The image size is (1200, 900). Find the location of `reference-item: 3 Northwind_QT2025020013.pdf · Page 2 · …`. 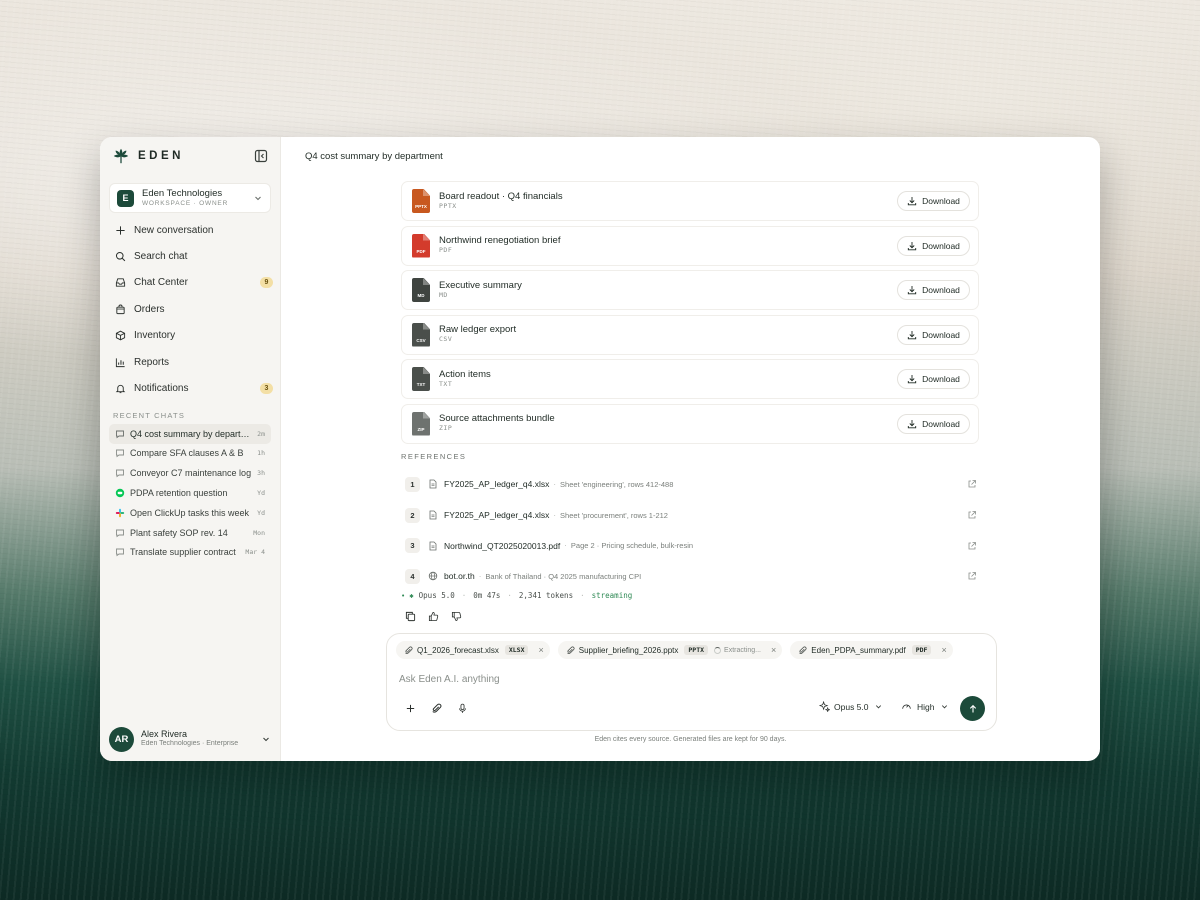

reference-item: 3 Northwind_QT2025020013.pdf · Page 2 · … is located at coordinates (691, 545).